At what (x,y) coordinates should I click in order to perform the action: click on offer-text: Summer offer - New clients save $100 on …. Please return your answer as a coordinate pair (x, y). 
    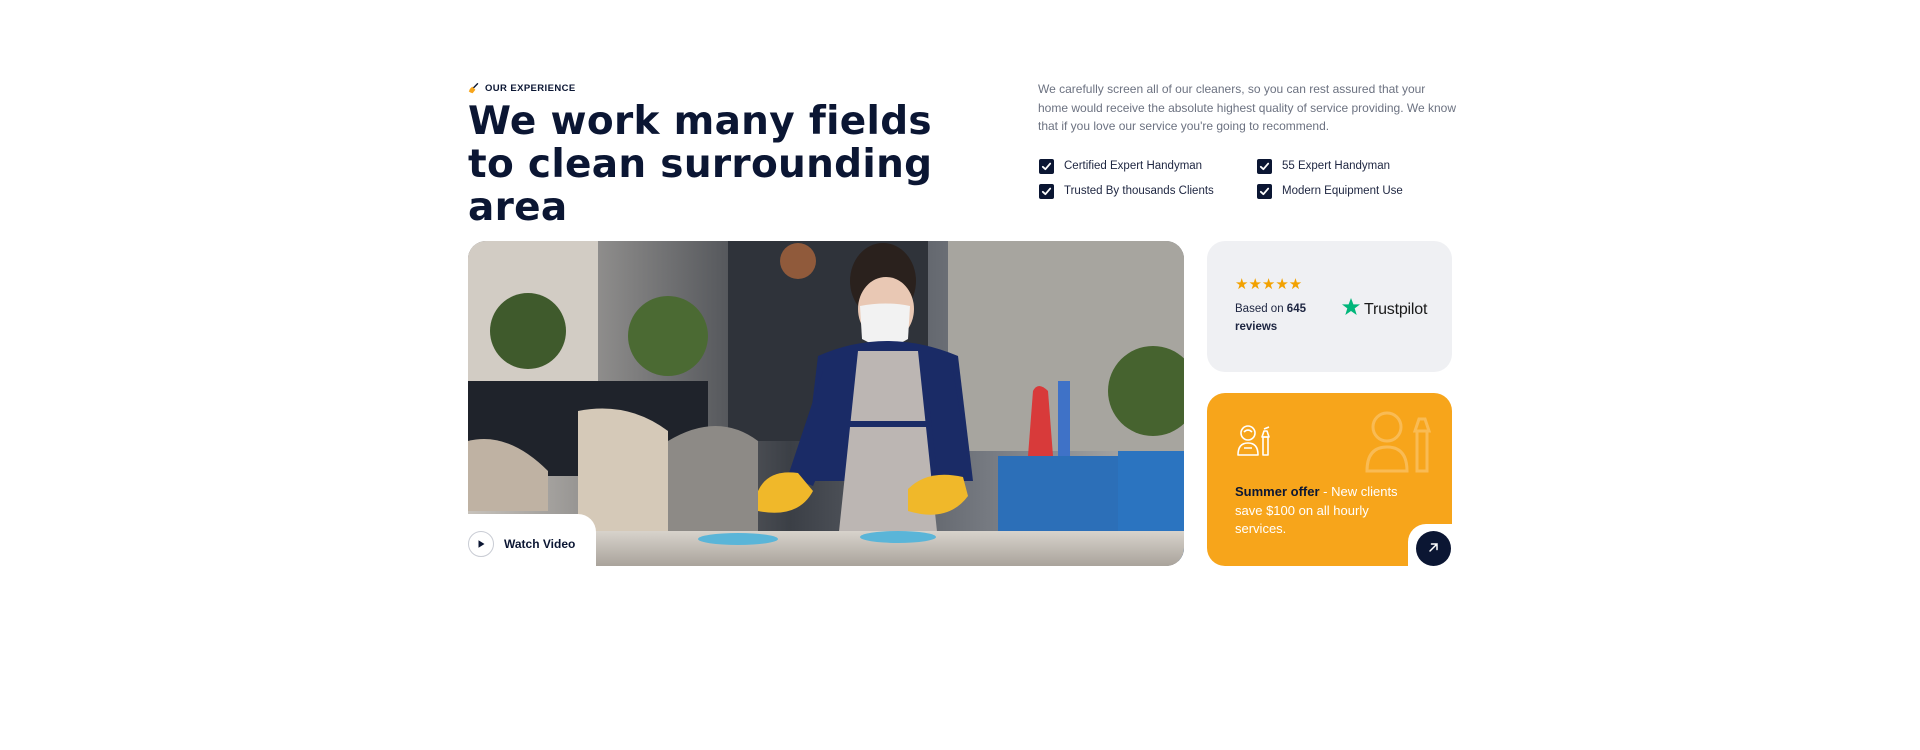
    Looking at the image, I should click on (1325, 511).